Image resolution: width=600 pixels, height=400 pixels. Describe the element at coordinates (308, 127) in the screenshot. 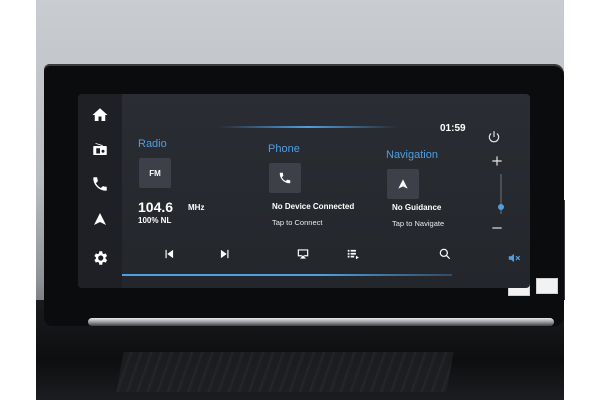

I see `top-accent-glow` at that location.